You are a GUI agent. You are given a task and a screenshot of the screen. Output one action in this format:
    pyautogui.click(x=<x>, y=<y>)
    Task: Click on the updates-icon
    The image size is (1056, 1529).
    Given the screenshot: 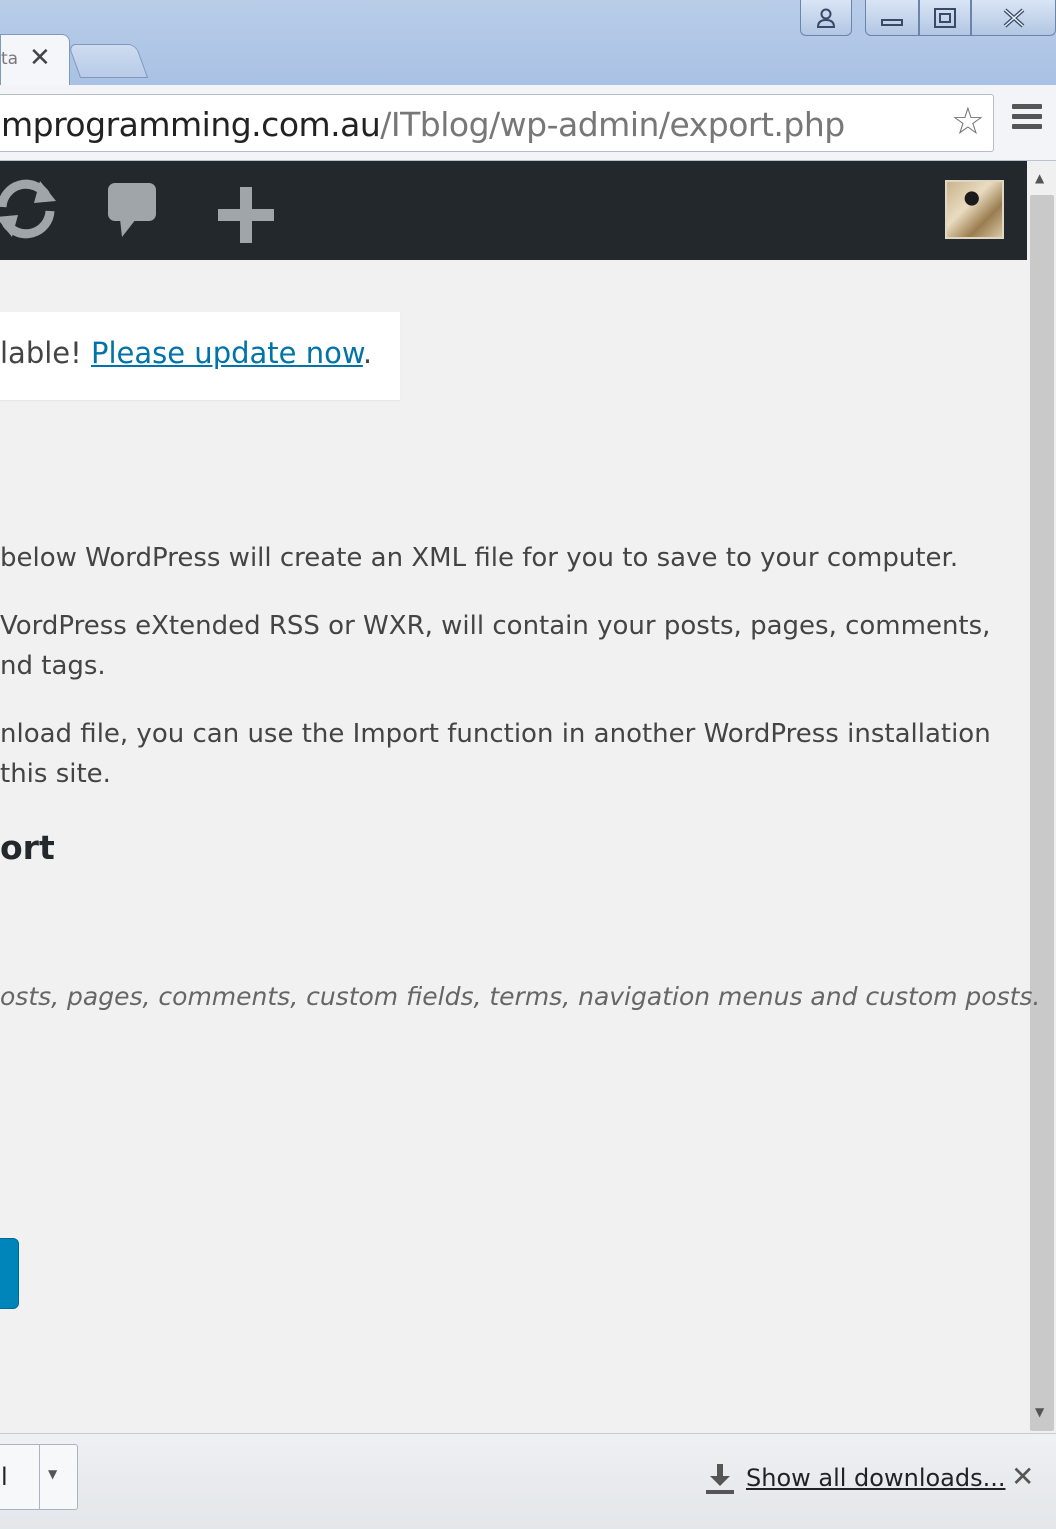 What is the action you would take?
    pyautogui.click(x=31, y=209)
    